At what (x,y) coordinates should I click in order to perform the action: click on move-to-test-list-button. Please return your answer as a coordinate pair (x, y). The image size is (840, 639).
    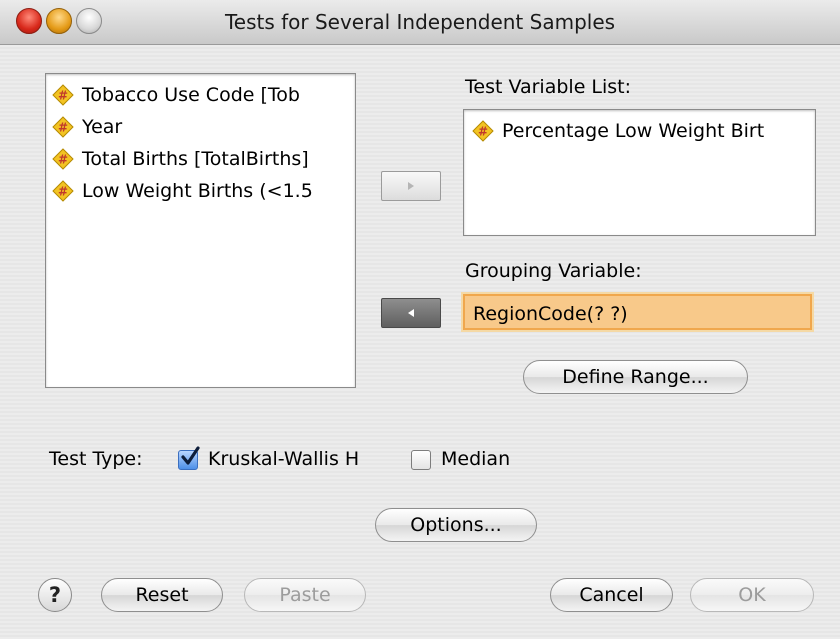
    Looking at the image, I should click on (411, 186).